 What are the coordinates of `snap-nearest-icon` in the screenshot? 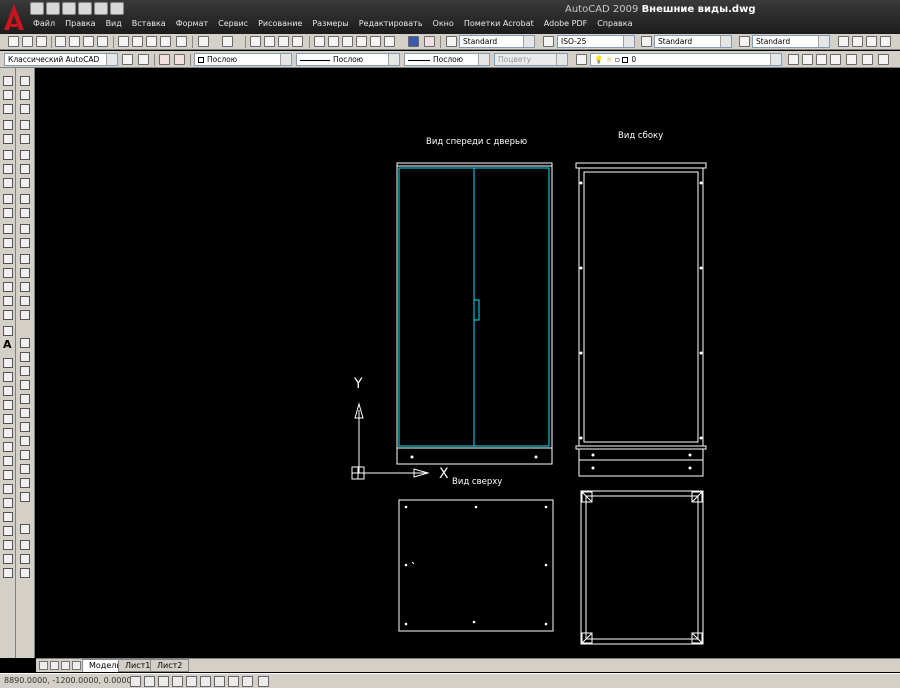 It's located at (25, 545).